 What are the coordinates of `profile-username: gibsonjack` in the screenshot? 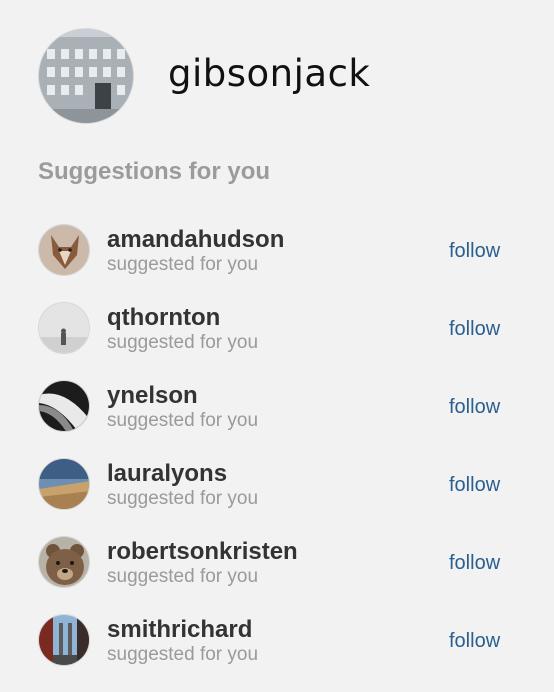 It's located at (269, 73).